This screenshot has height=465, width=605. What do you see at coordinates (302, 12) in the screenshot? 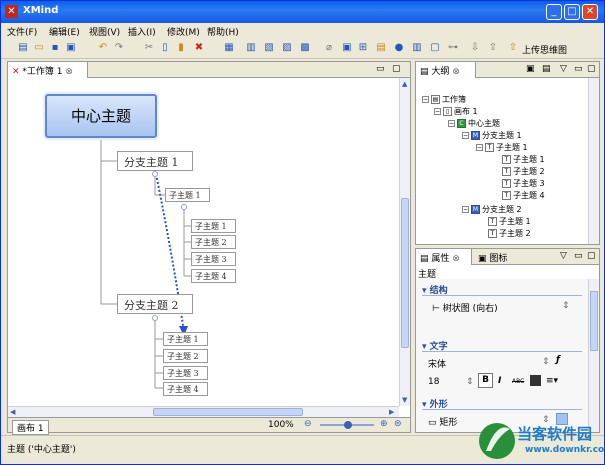
I see `title-bar: ✕ XMind _ □ ✕` at bounding box center [302, 12].